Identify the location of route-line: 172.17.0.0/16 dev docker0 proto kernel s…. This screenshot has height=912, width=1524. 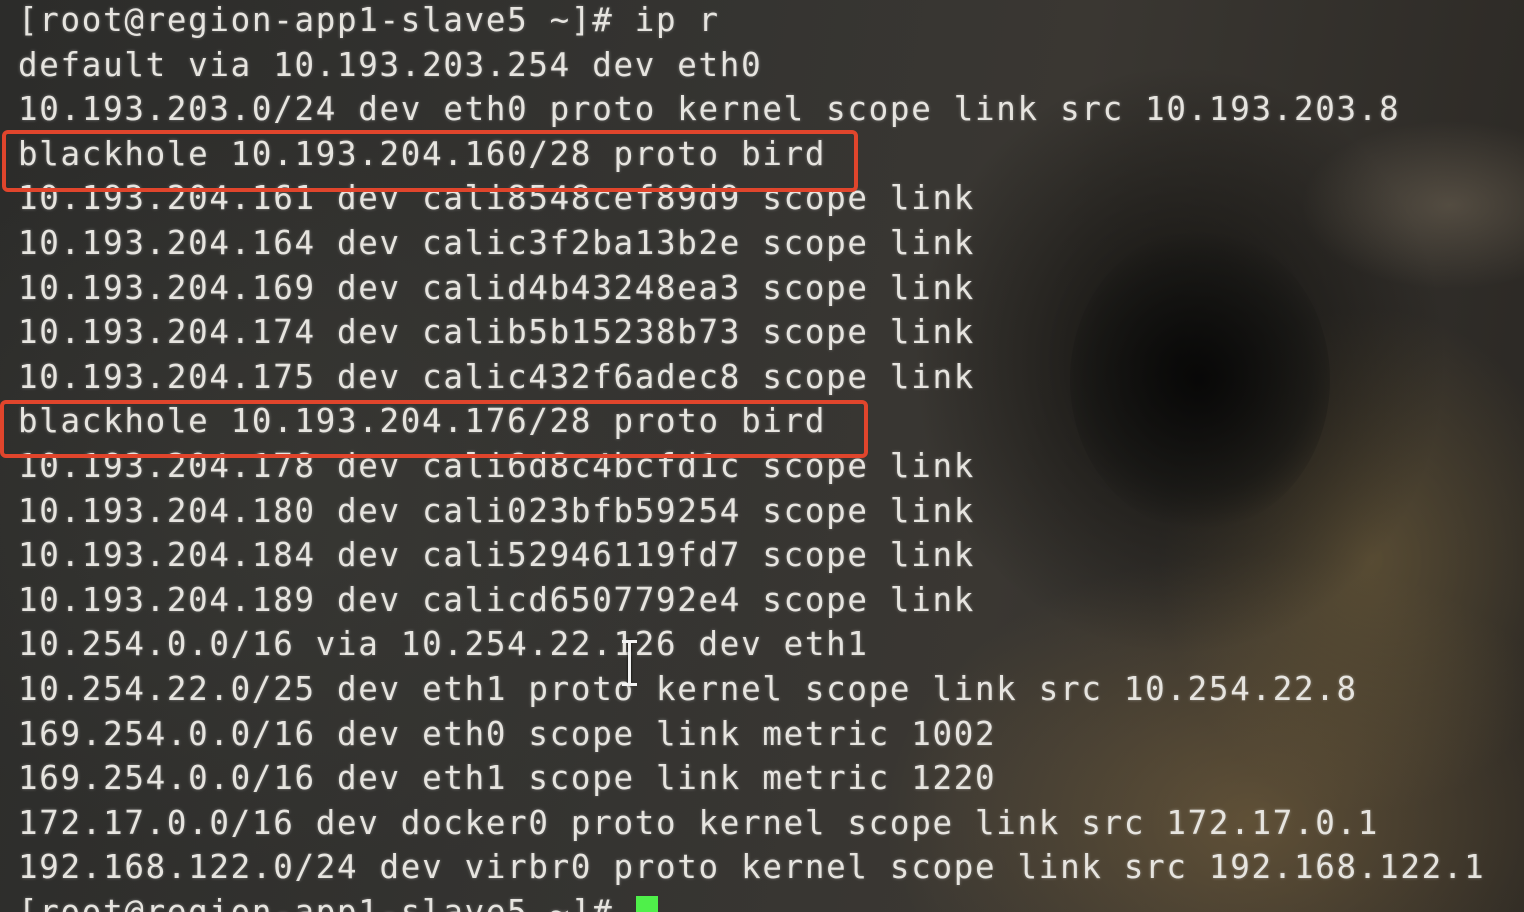
(699, 822).